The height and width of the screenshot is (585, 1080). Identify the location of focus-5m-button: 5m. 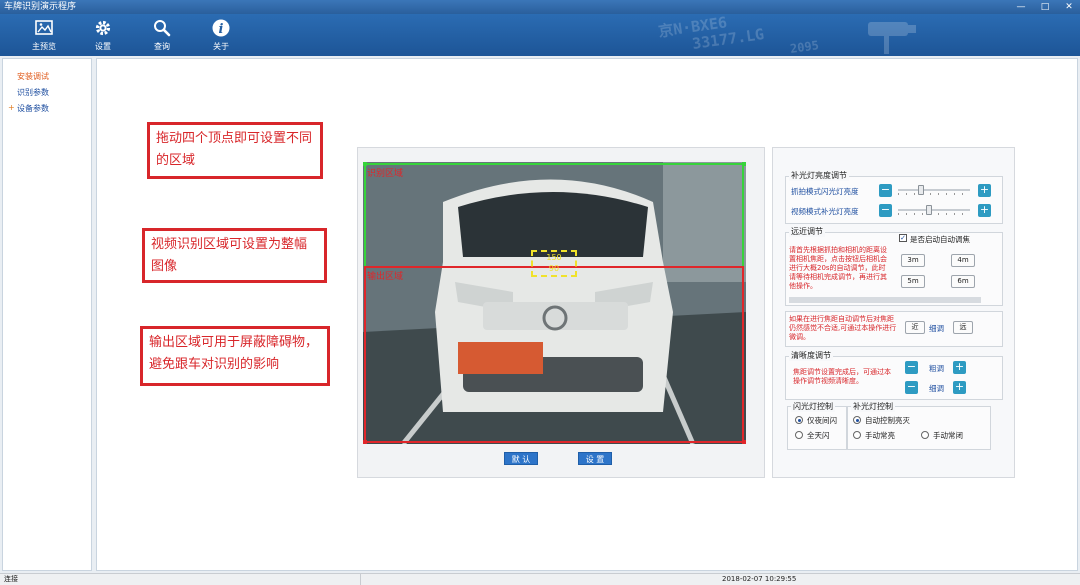
(913, 281).